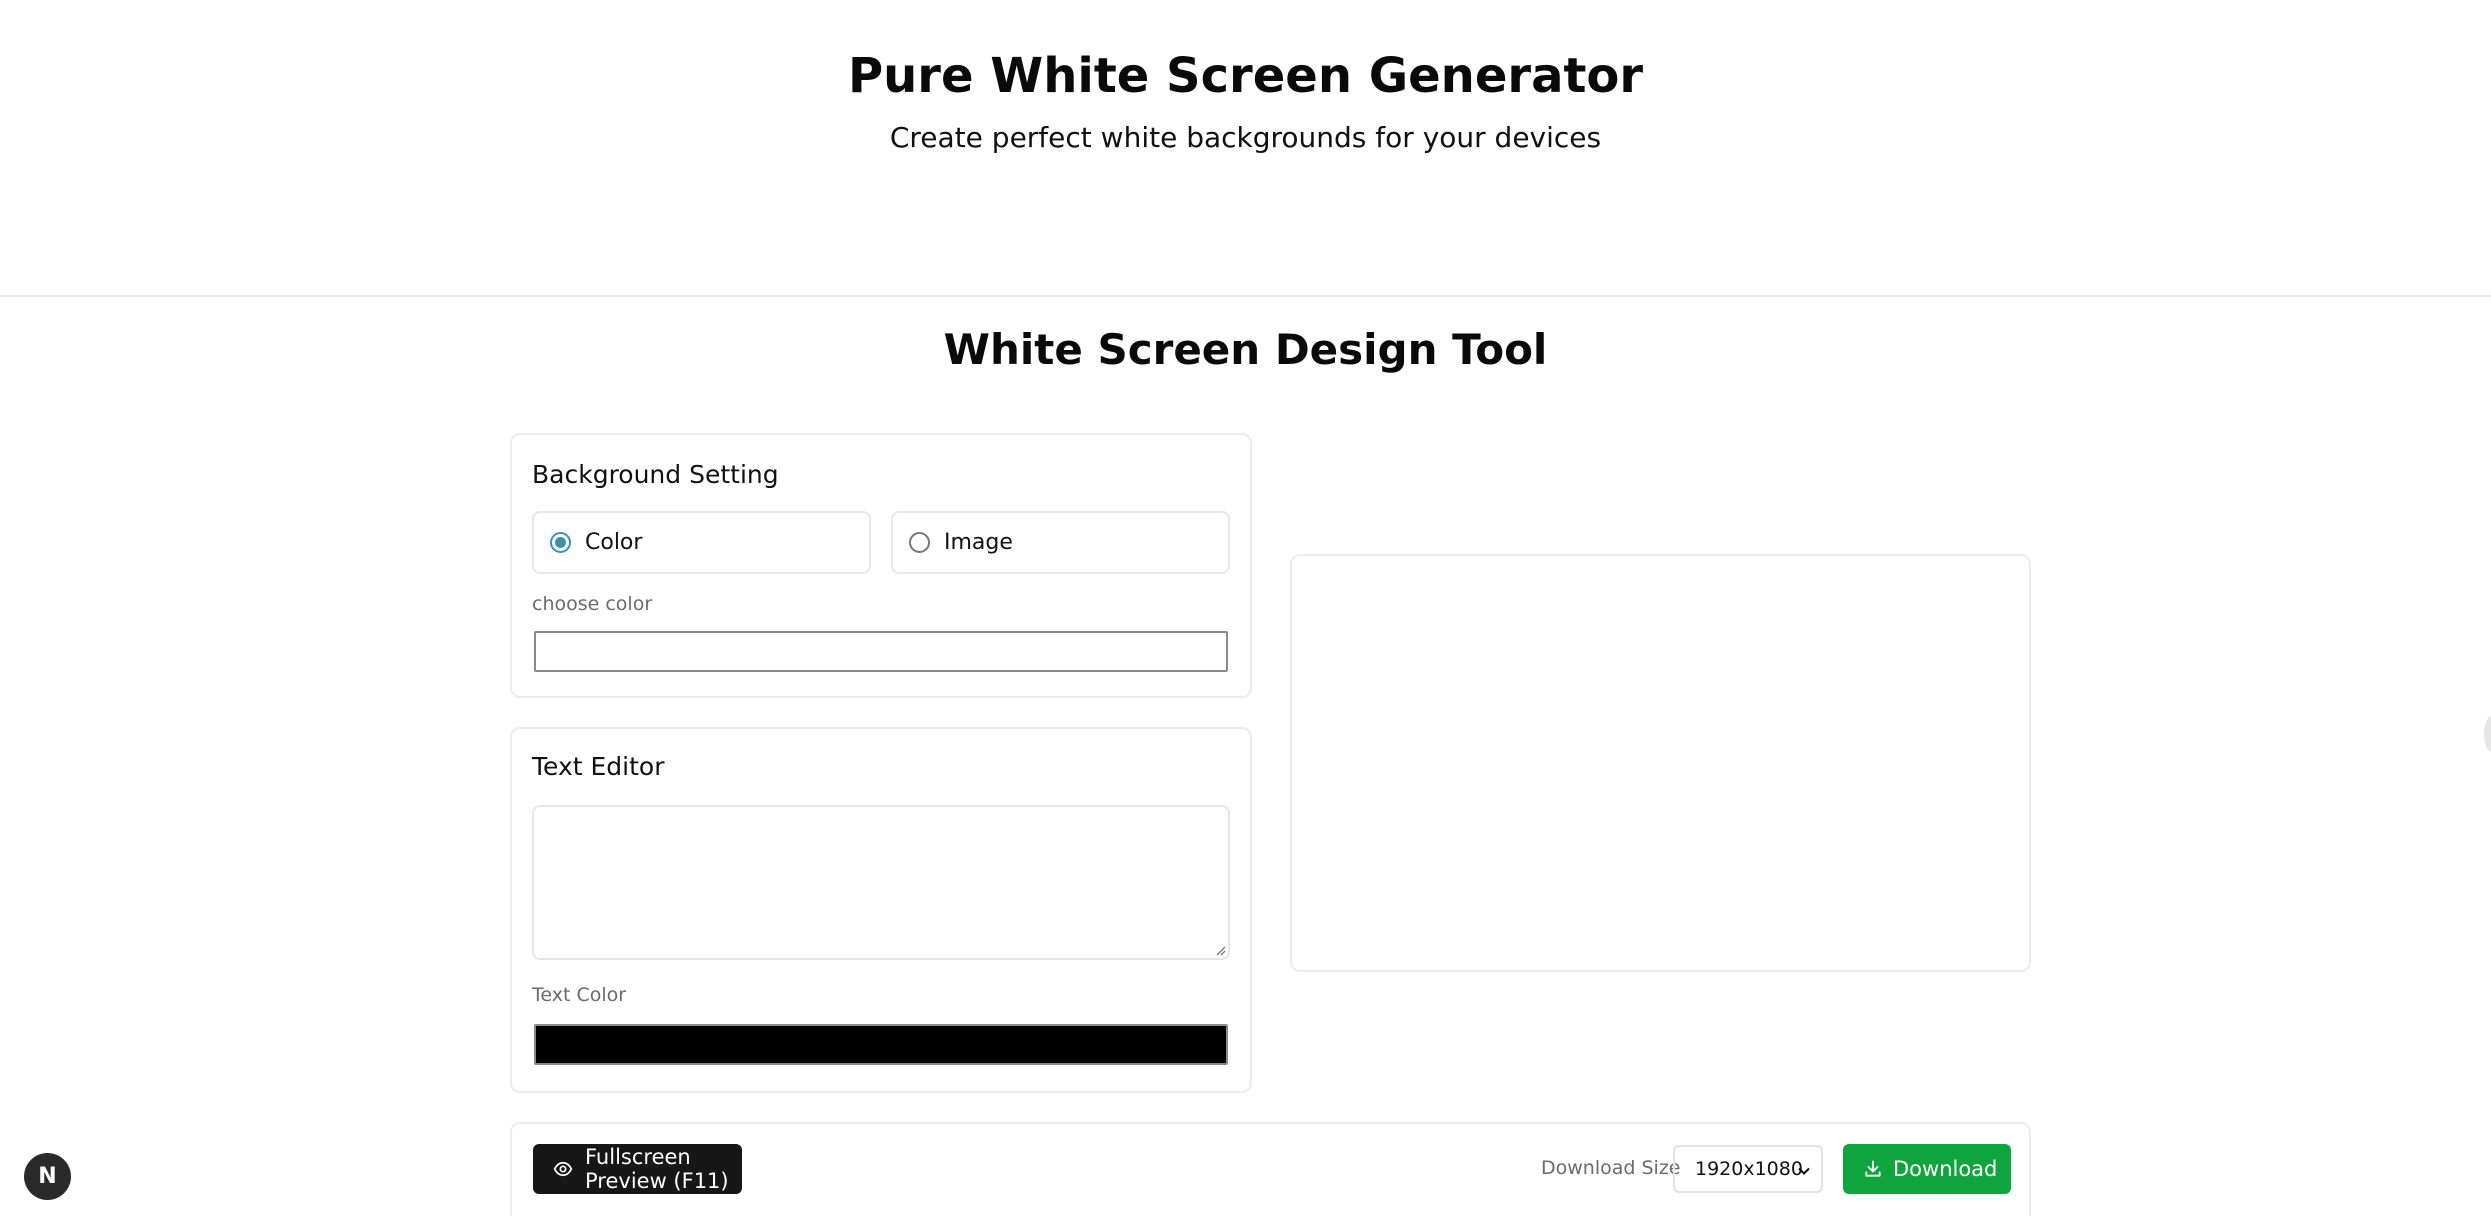  Describe the element at coordinates (592, 604) in the screenshot. I see `choose-color-label: choose color` at that location.